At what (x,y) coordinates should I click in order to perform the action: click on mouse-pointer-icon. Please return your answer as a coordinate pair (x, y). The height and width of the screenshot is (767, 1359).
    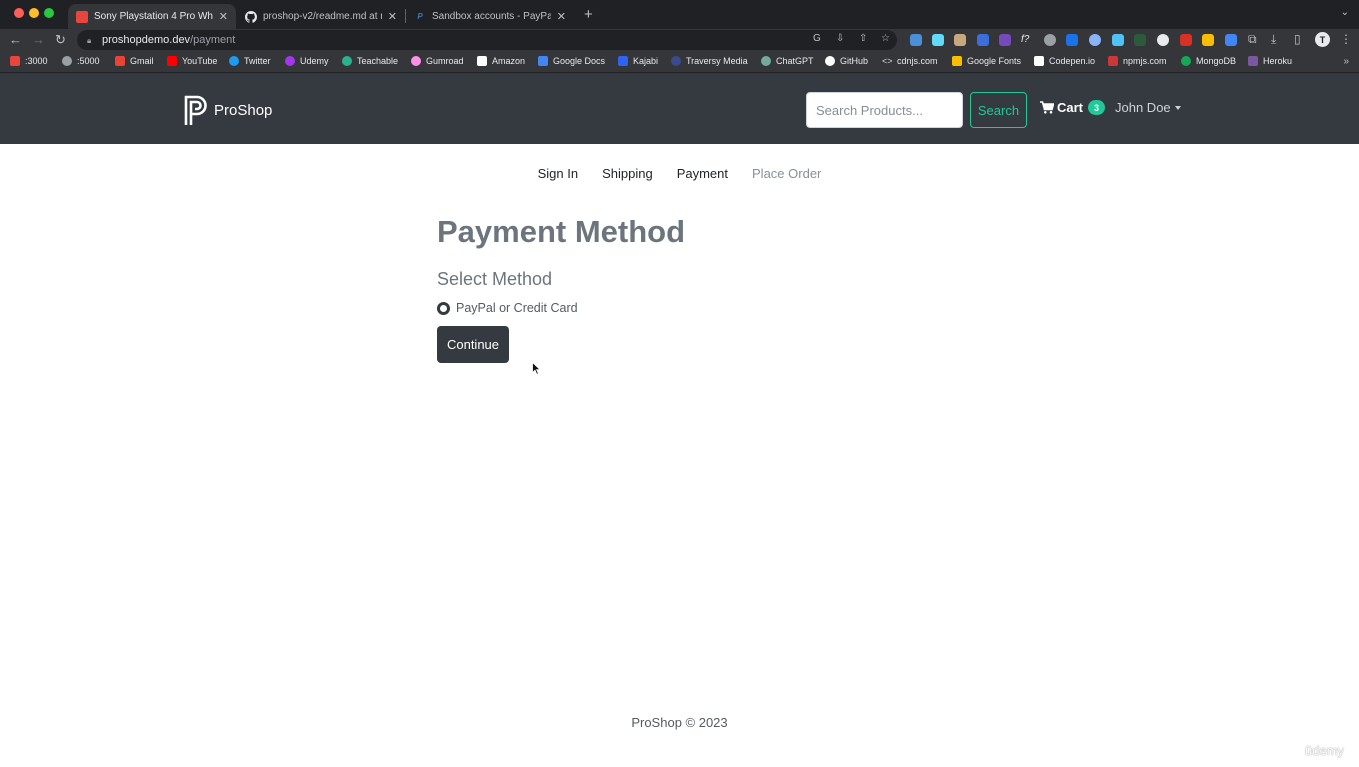
    Looking at the image, I should click on (536, 368).